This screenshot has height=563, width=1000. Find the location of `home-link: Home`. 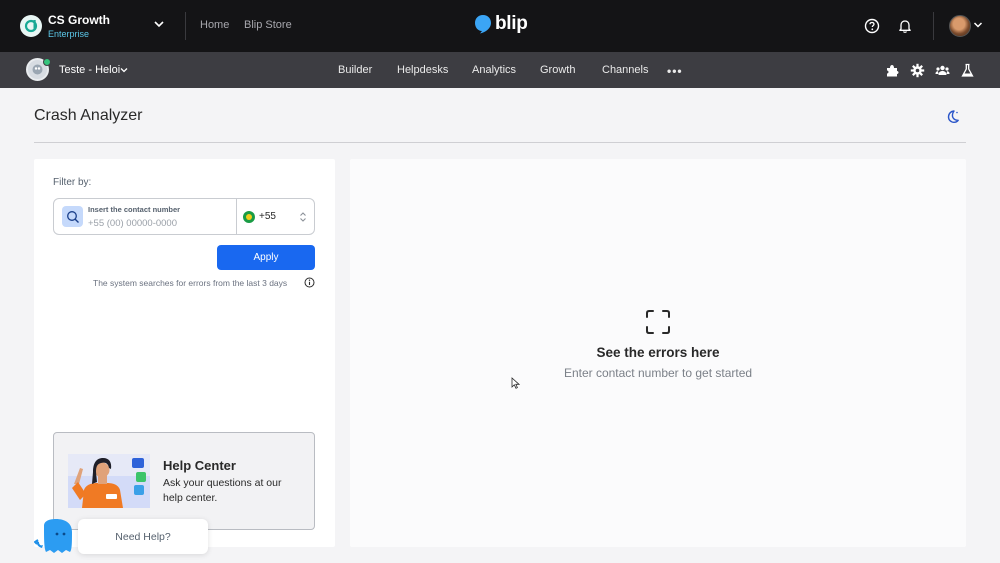

home-link: Home is located at coordinates (214, 25).